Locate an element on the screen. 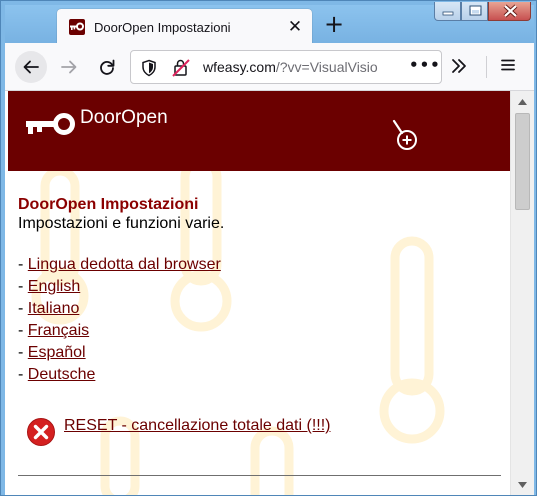 The image size is (537, 496). shield-icon is located at coordinates (149, 68).